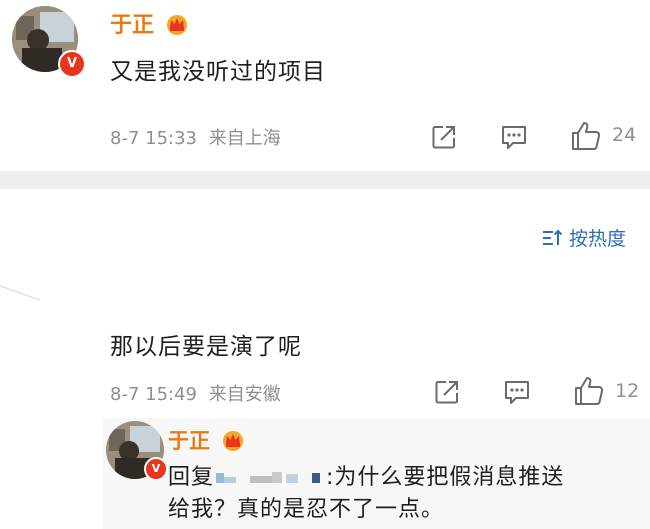 Image resolution: width=650 pixels, height=529 pixels. Describe the element at coordinates (191, 477) in the screenshot. I see `reply-prefix: 回复` at that location.